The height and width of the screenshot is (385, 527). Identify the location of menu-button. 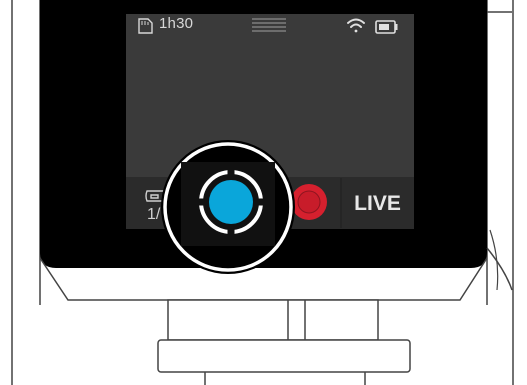
(269, 25).